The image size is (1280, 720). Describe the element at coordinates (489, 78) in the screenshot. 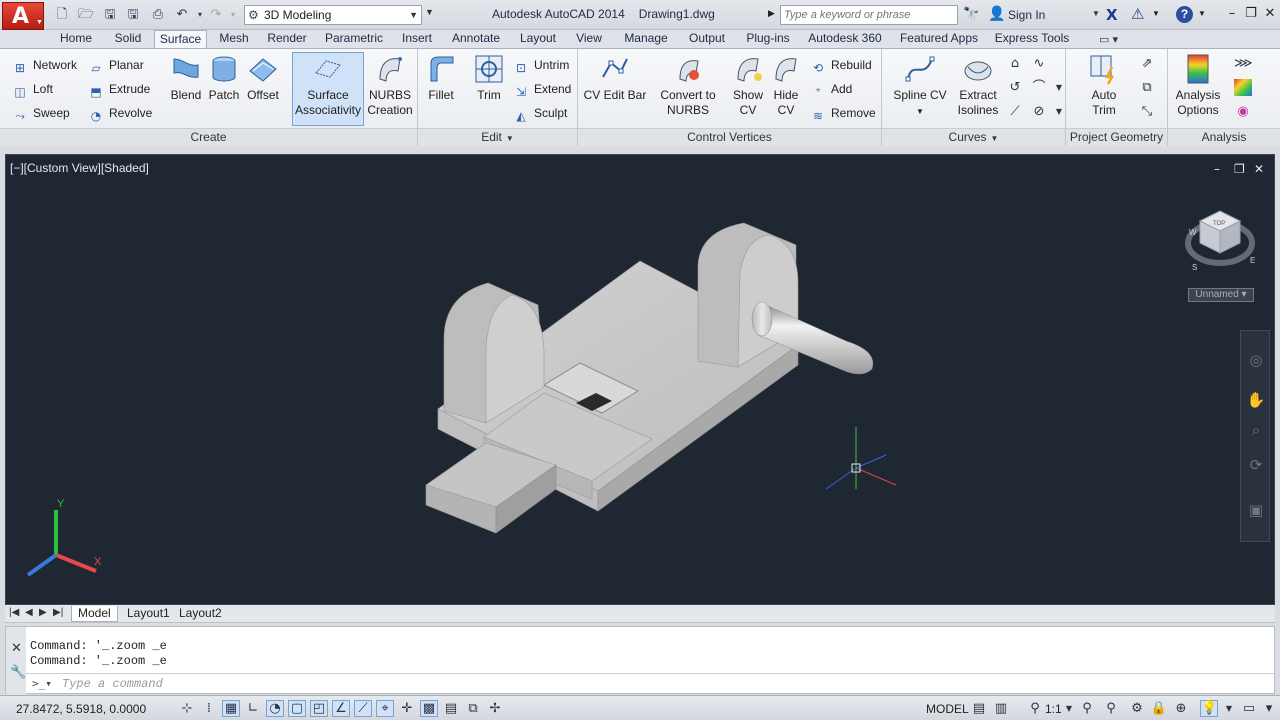

I see `trim-button: Trim` at that location.